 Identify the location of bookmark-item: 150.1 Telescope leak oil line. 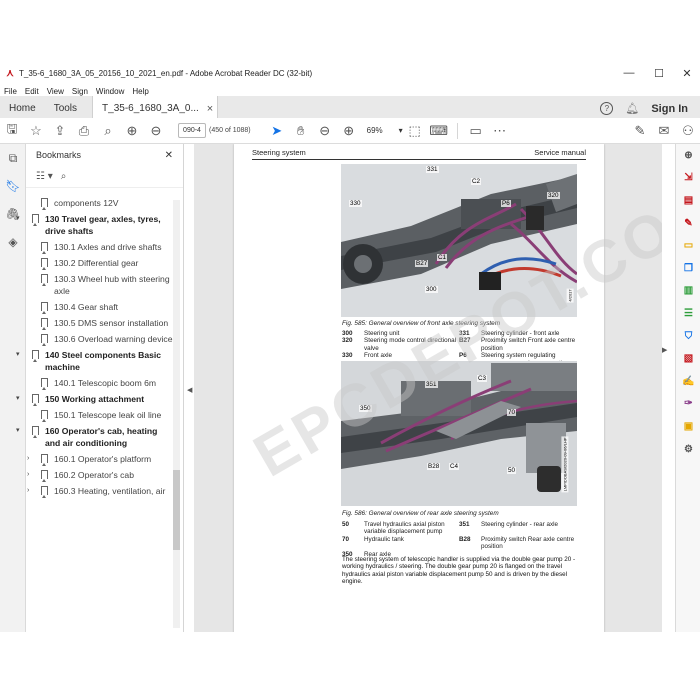
(88, 415).